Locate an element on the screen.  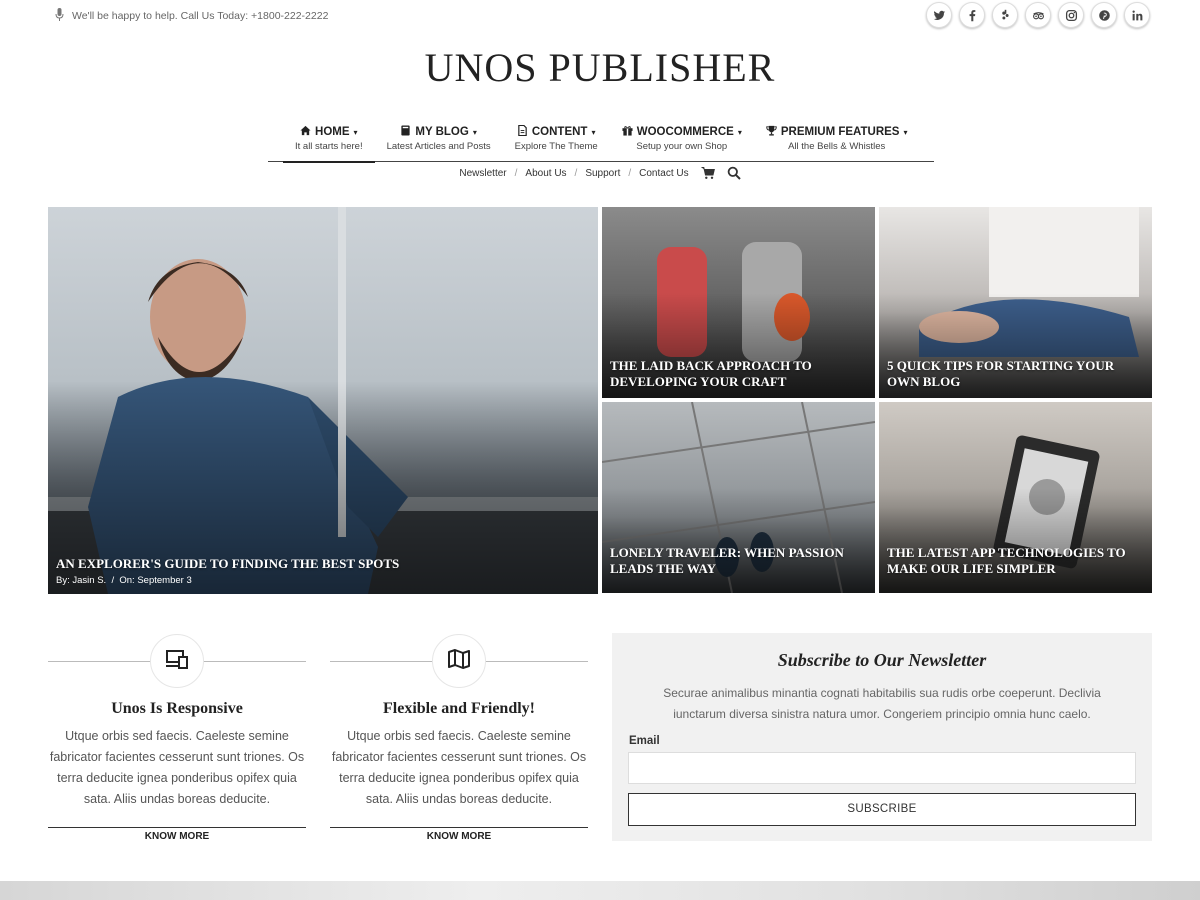
secnav-support: Support is located at coordinates (602, 173).